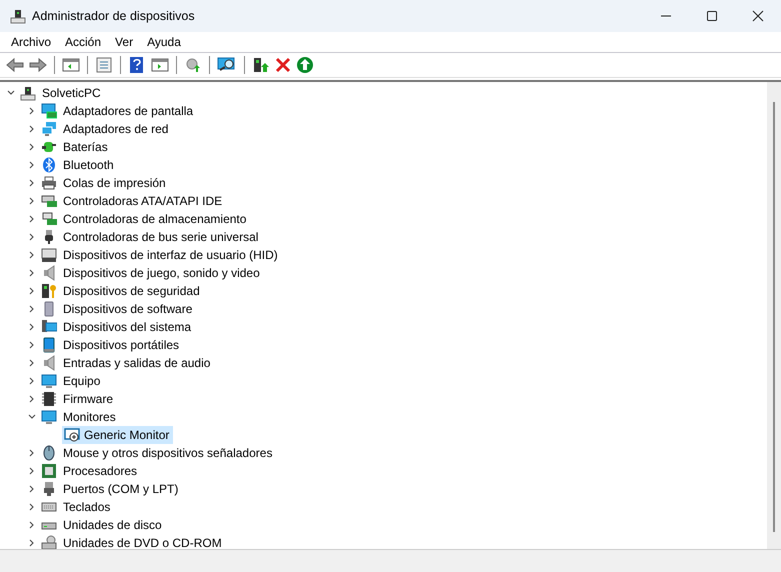 The image size is (781, 572). What do you see at coordinates (142, 542) in the screenshot?
I see `tree-item: Unidades de DVD o CD-ROM` at bounding box center [142, 542].